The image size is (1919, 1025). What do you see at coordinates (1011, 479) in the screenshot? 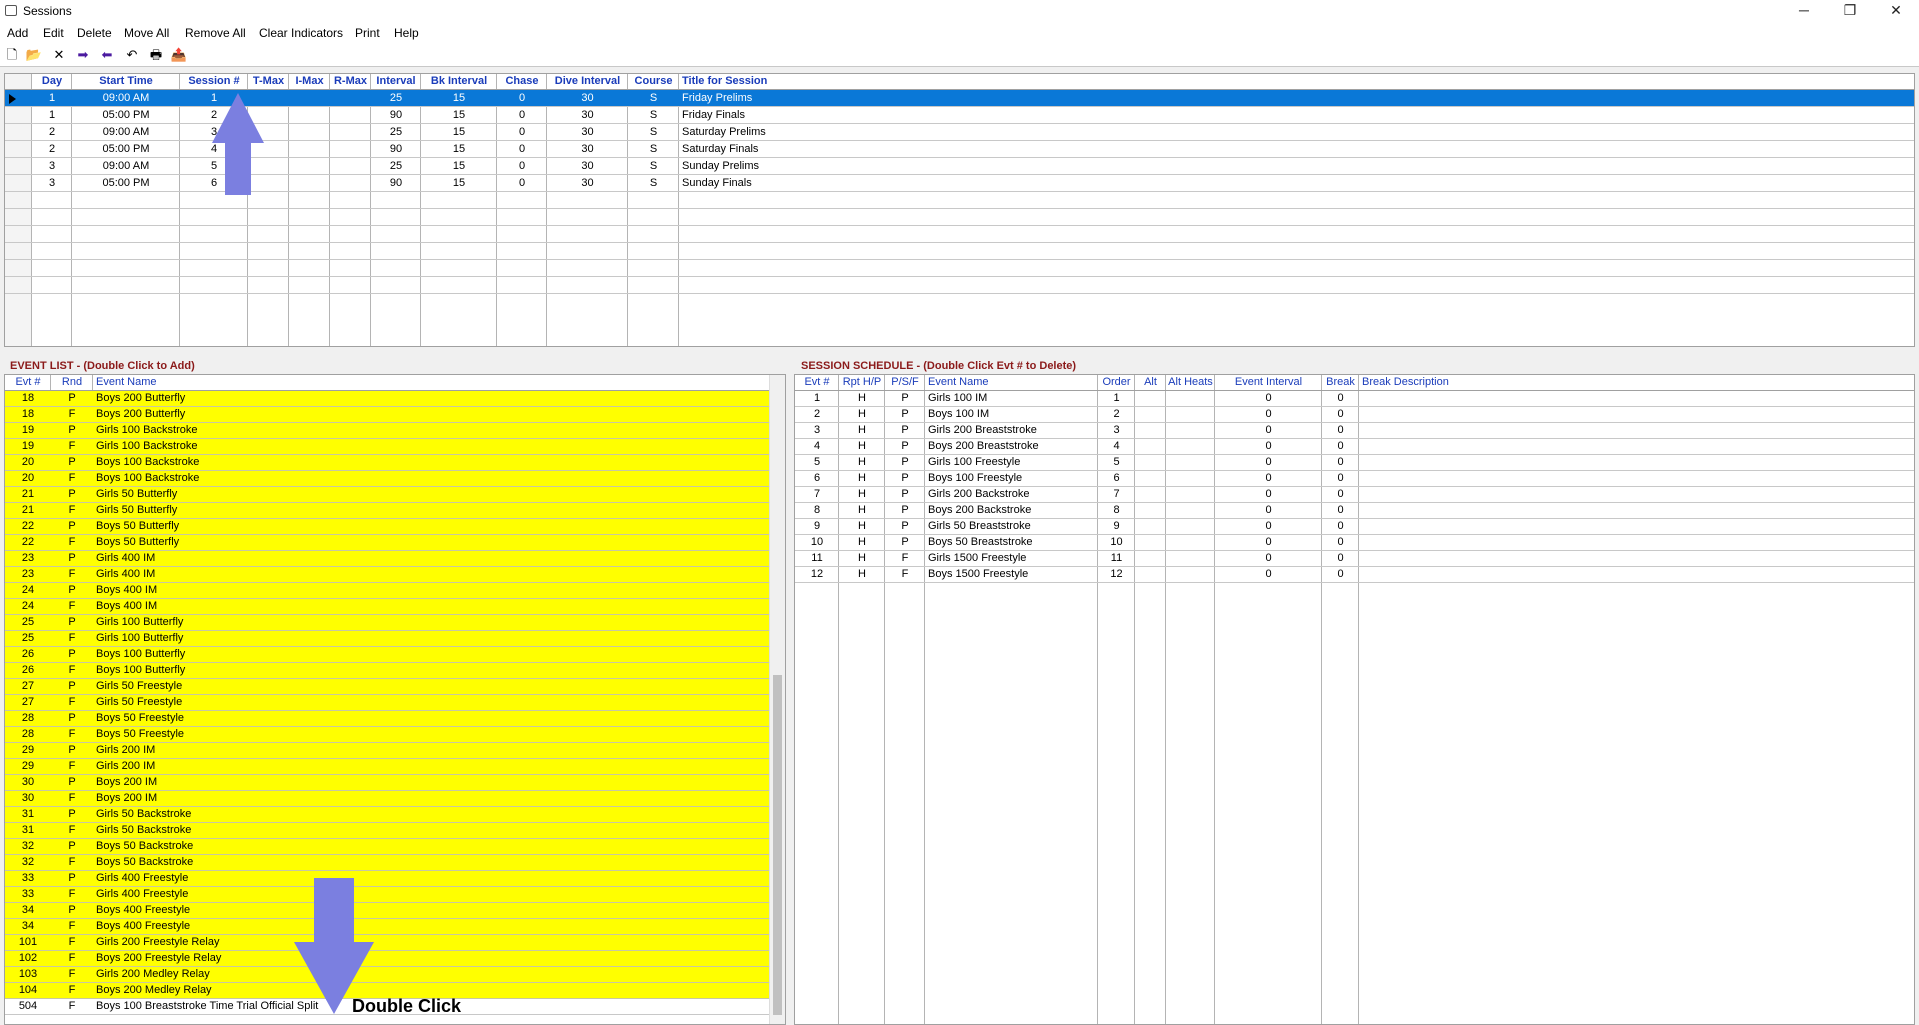
I see `schedule-cell-event-name: Boys 100 Freestyle` at bounding box center [1011, 479].